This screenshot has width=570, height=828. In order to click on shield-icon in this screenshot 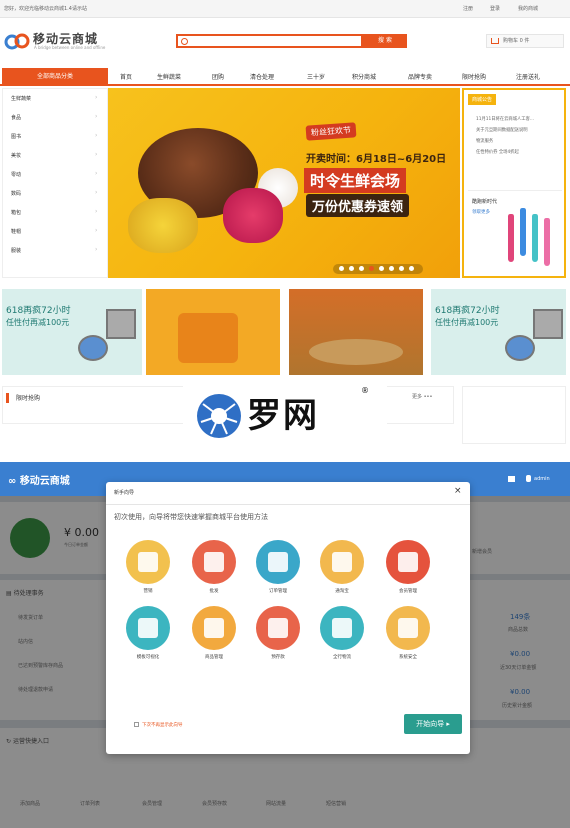, I will do `click(408, 628)`.